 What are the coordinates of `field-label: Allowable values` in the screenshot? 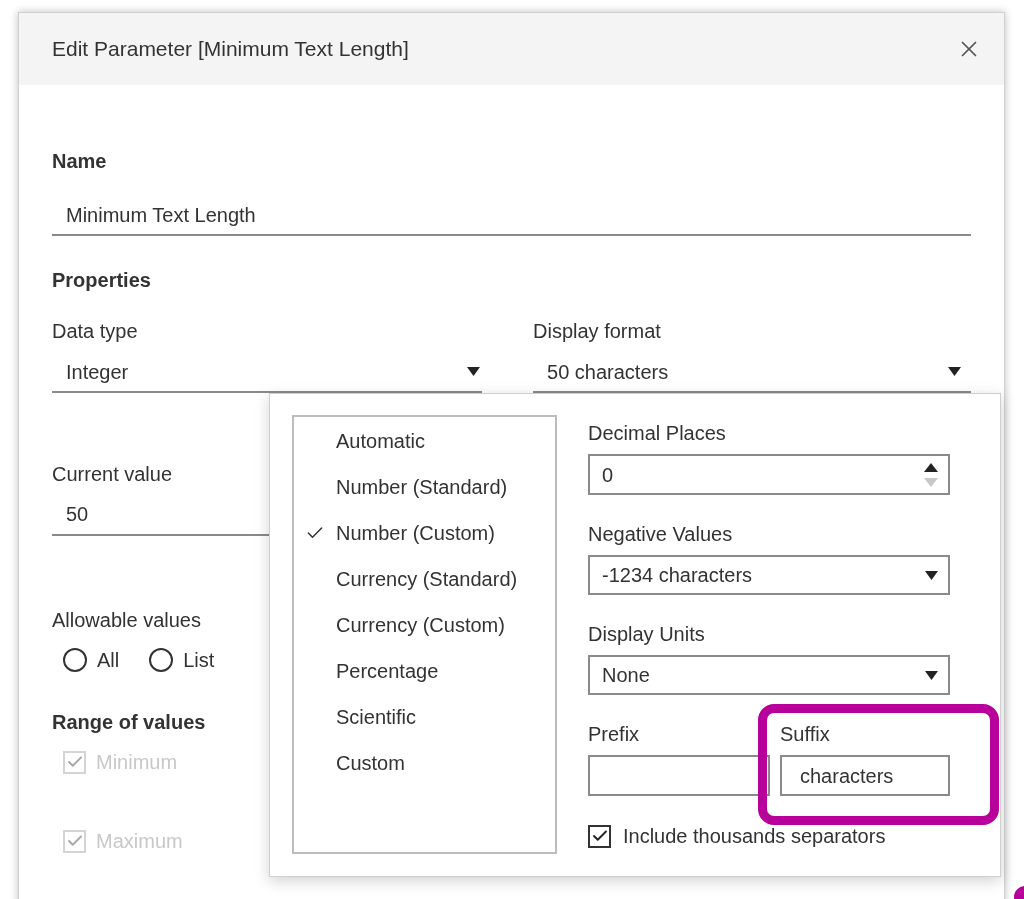 It's located at (126, 620).